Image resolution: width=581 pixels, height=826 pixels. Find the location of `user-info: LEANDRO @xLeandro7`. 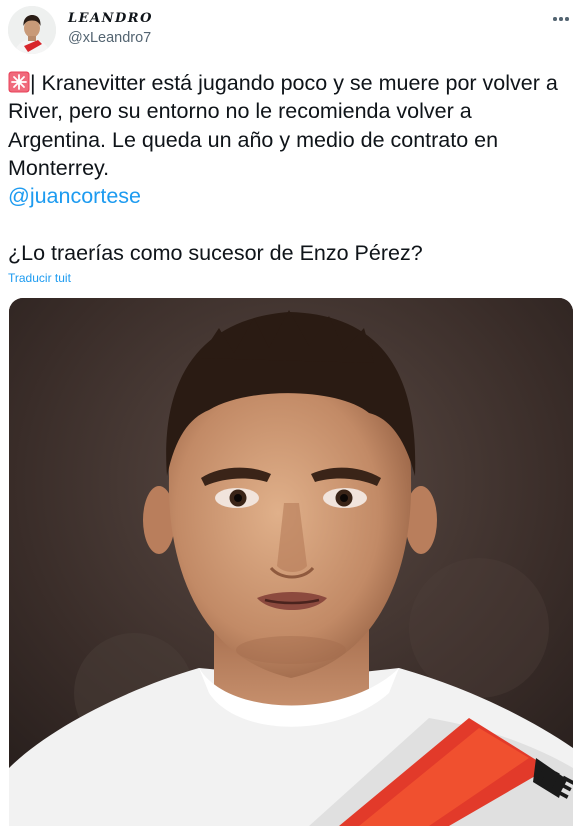

user-info: LEANDRO @xLeandro7 is located at coordinates (110, 29).